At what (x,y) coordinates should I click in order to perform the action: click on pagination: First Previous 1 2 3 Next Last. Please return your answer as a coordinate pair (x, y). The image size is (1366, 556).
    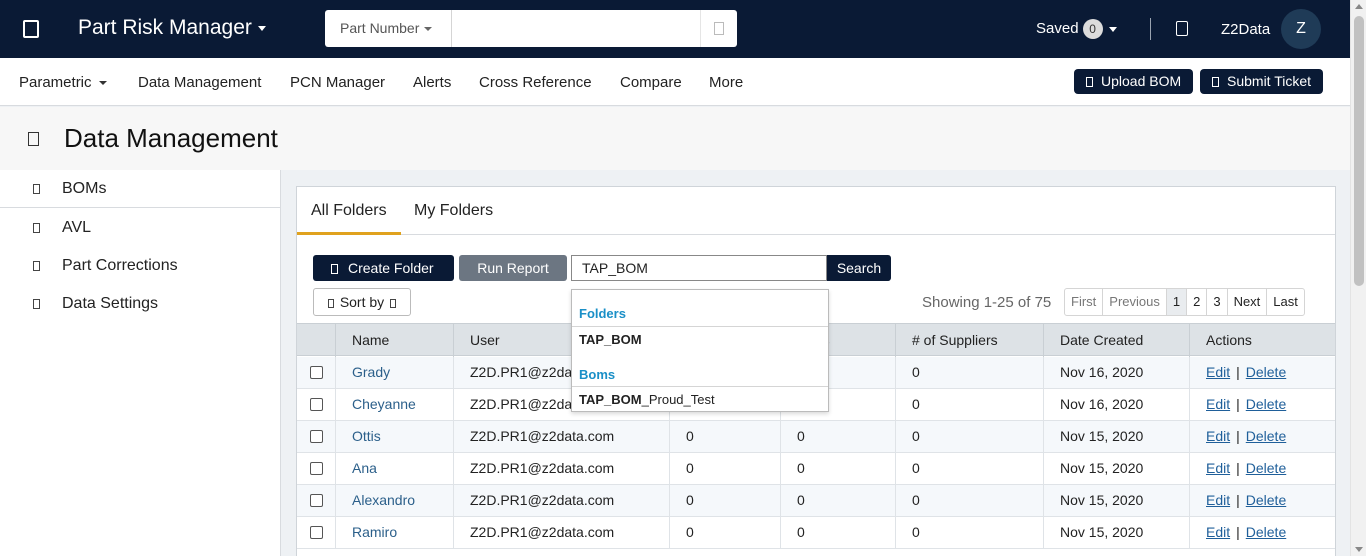
    Looking at the image, I should click on (1184, 302).